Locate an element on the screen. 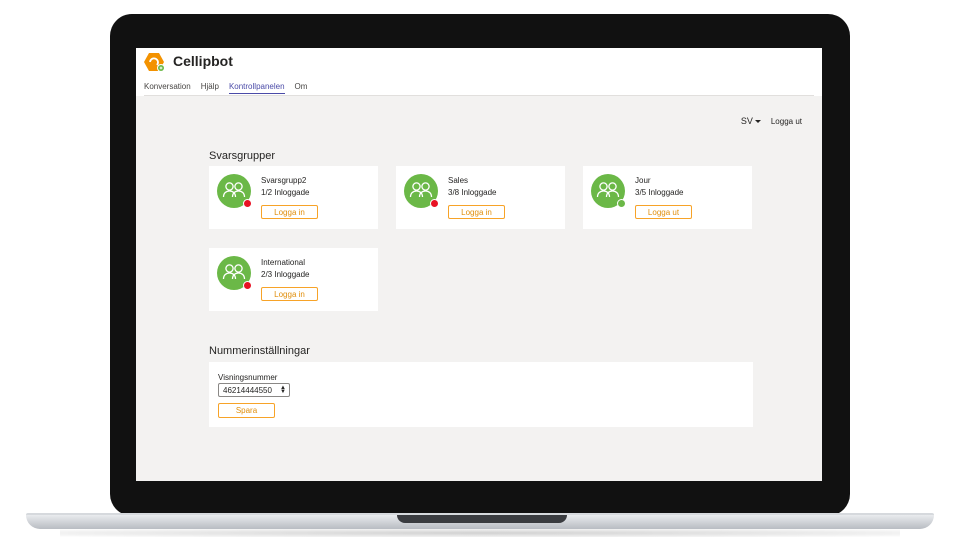  status-badge-online is located at coordinates (621, 203).